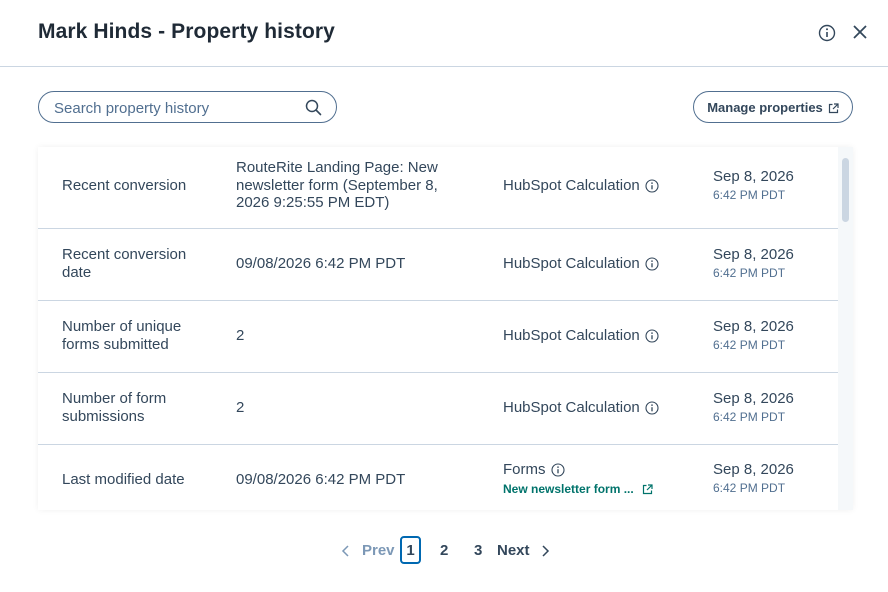 Image resolution: width=888 pixels, height=592 pixels. I want to click on close-icon, so click(860, 32).